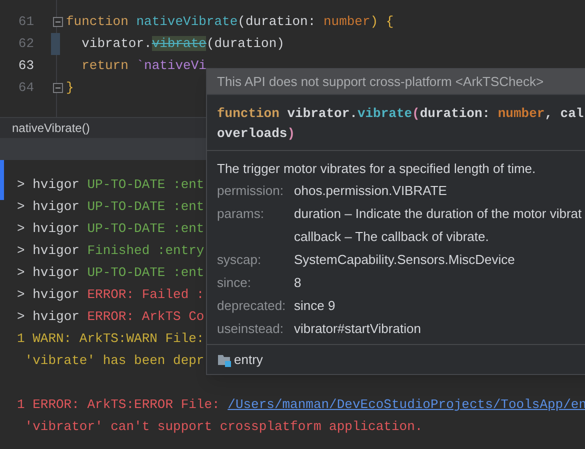 The image size is (585, 449). What do you see at coordinates (239, 260) in the screenshot?
I see `doc-label: syscap:` at bounding box center [239, 260].